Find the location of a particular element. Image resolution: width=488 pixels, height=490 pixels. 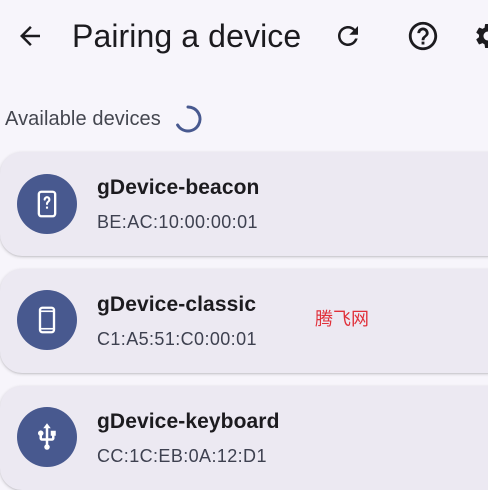

refresh-icon is located at coordinates (348, 36).